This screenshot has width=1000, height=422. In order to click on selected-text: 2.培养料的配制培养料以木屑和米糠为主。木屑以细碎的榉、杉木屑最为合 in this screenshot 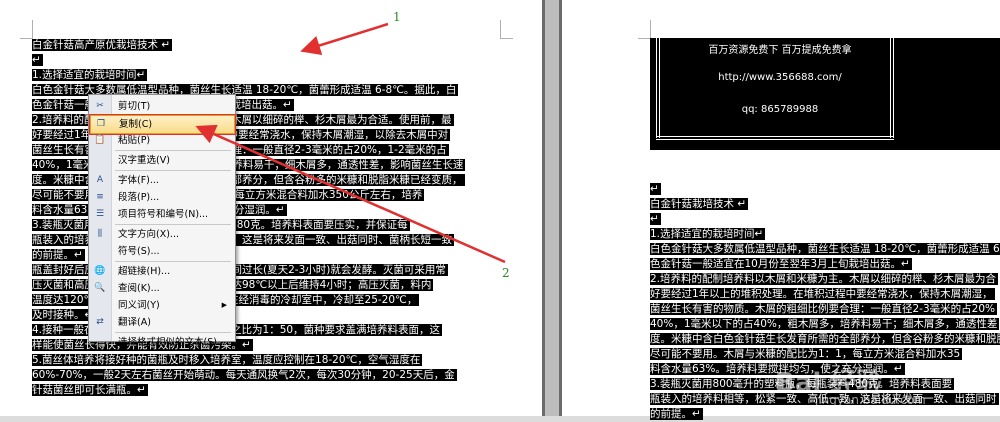, I will do `click(824, 279)`.